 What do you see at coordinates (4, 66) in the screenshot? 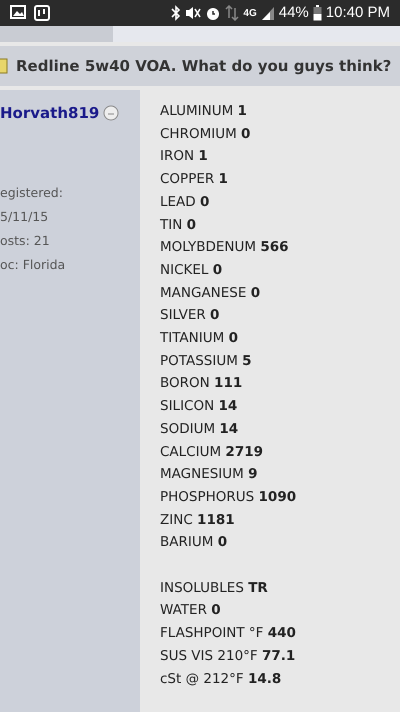
I see `document-icon` at bounding box center [4, 66].